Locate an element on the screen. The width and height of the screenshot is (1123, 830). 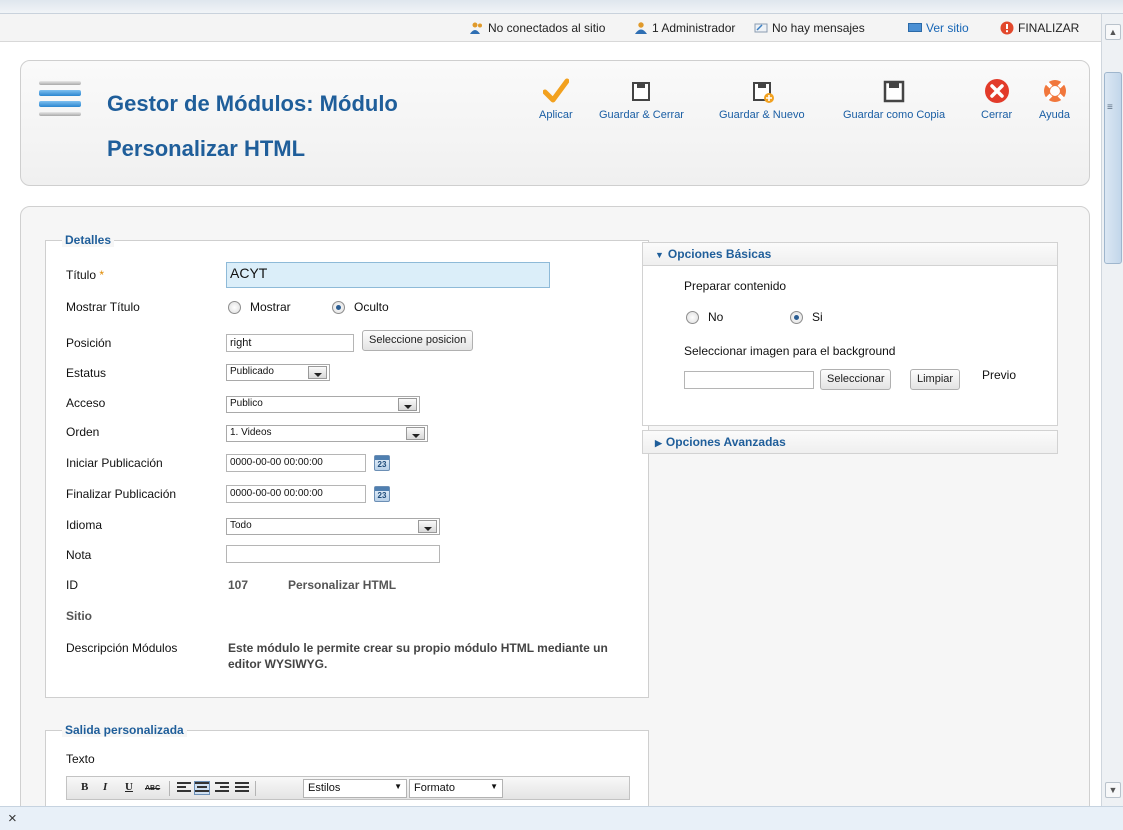
details-legend: Detalles is located at coordinates (88, 240).